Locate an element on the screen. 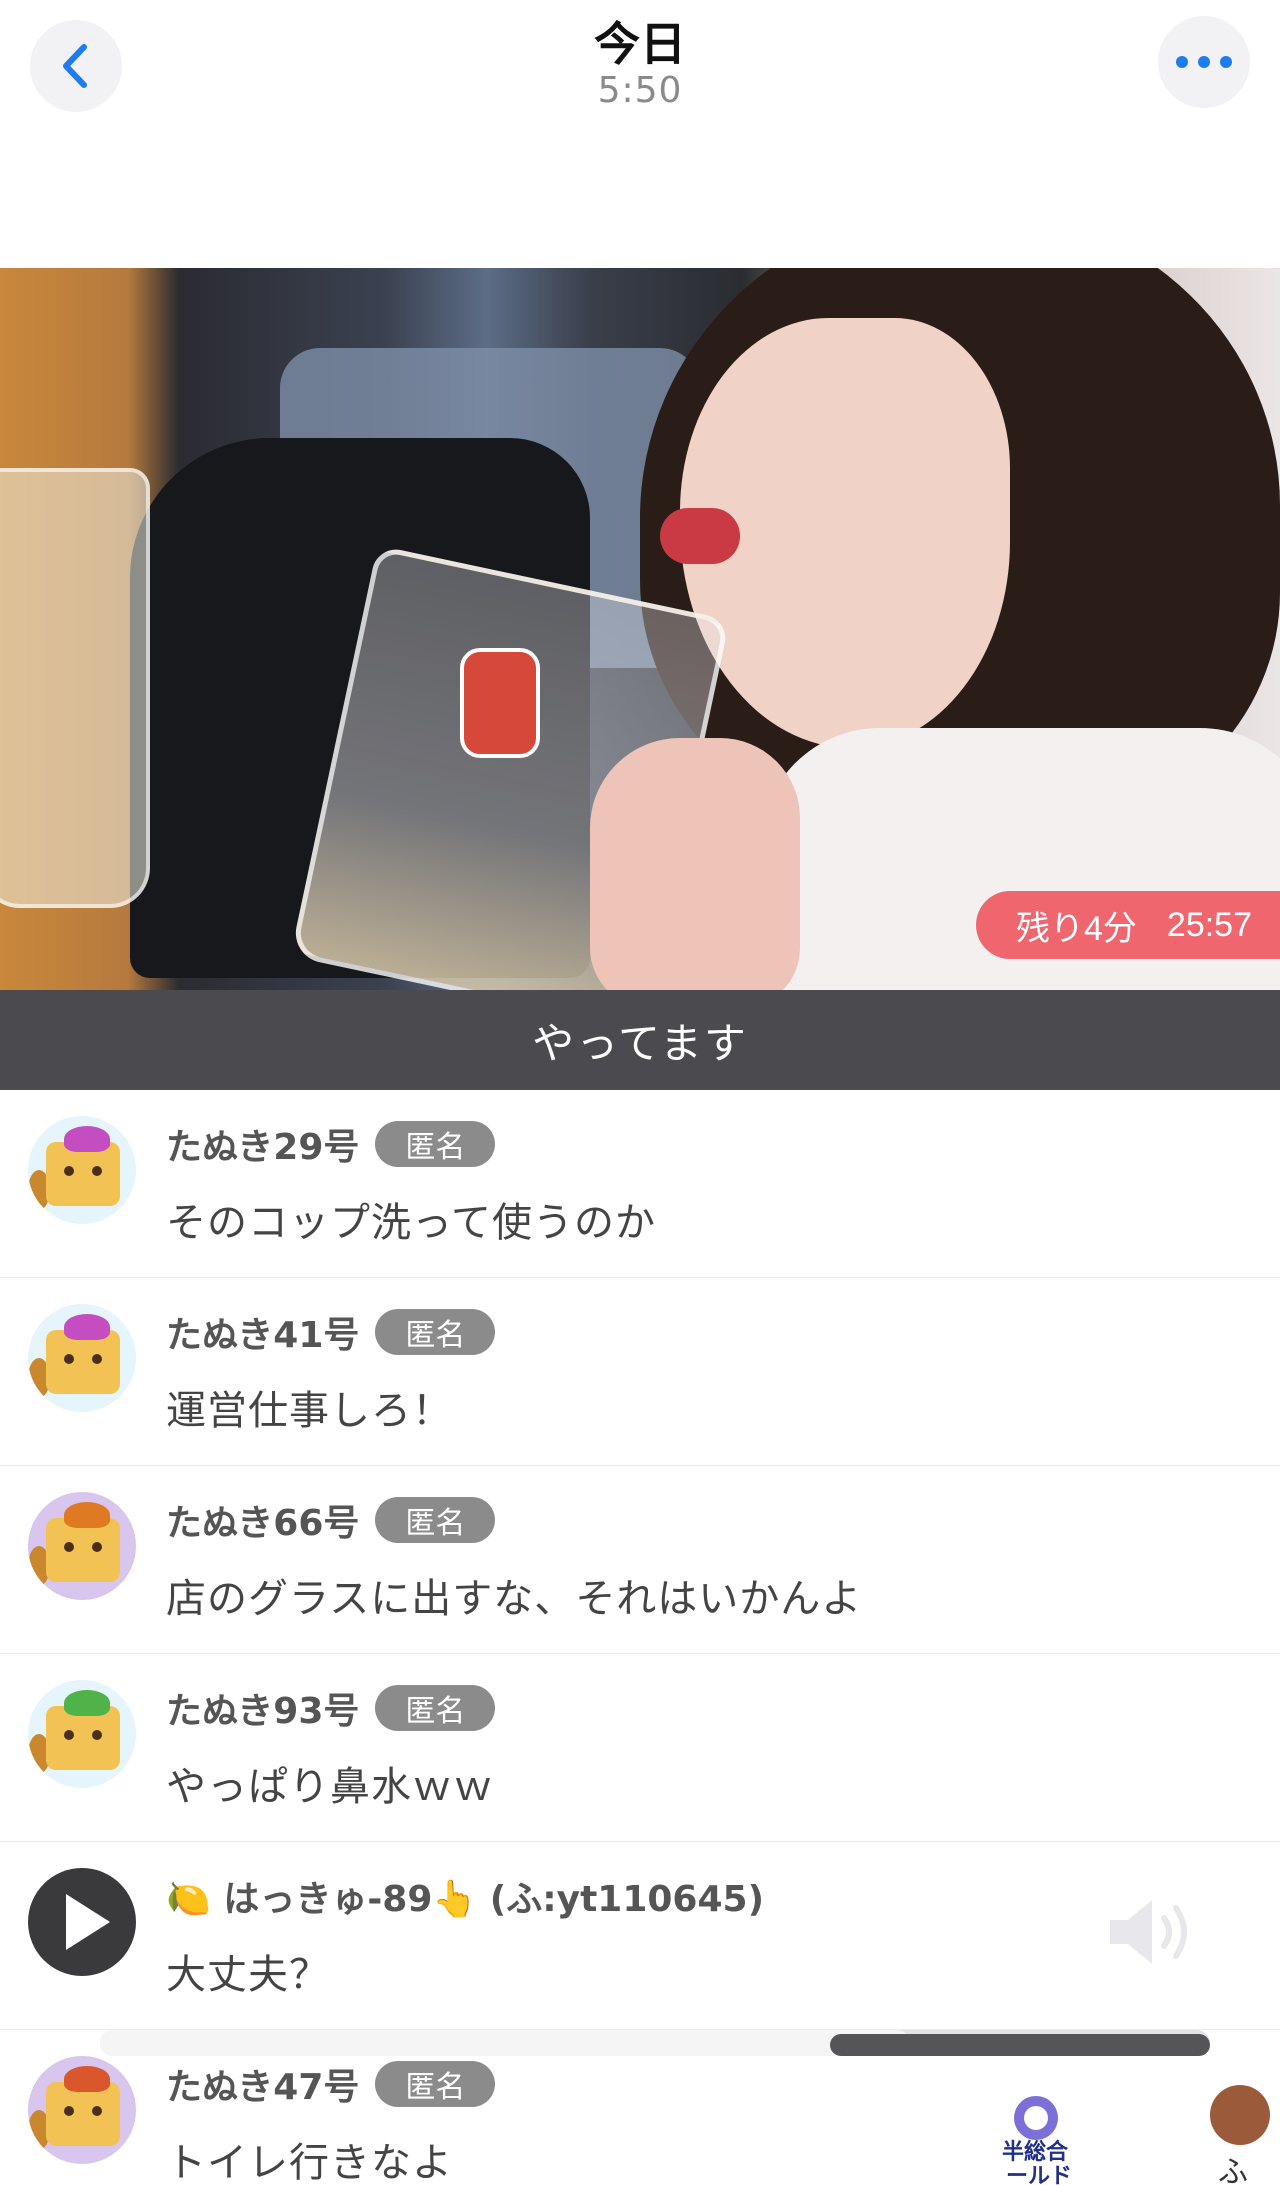 This screenshot has height=2185, width=1280. comment-text: そのコップ洗って使うのか is located at coordinates (411, 1223).